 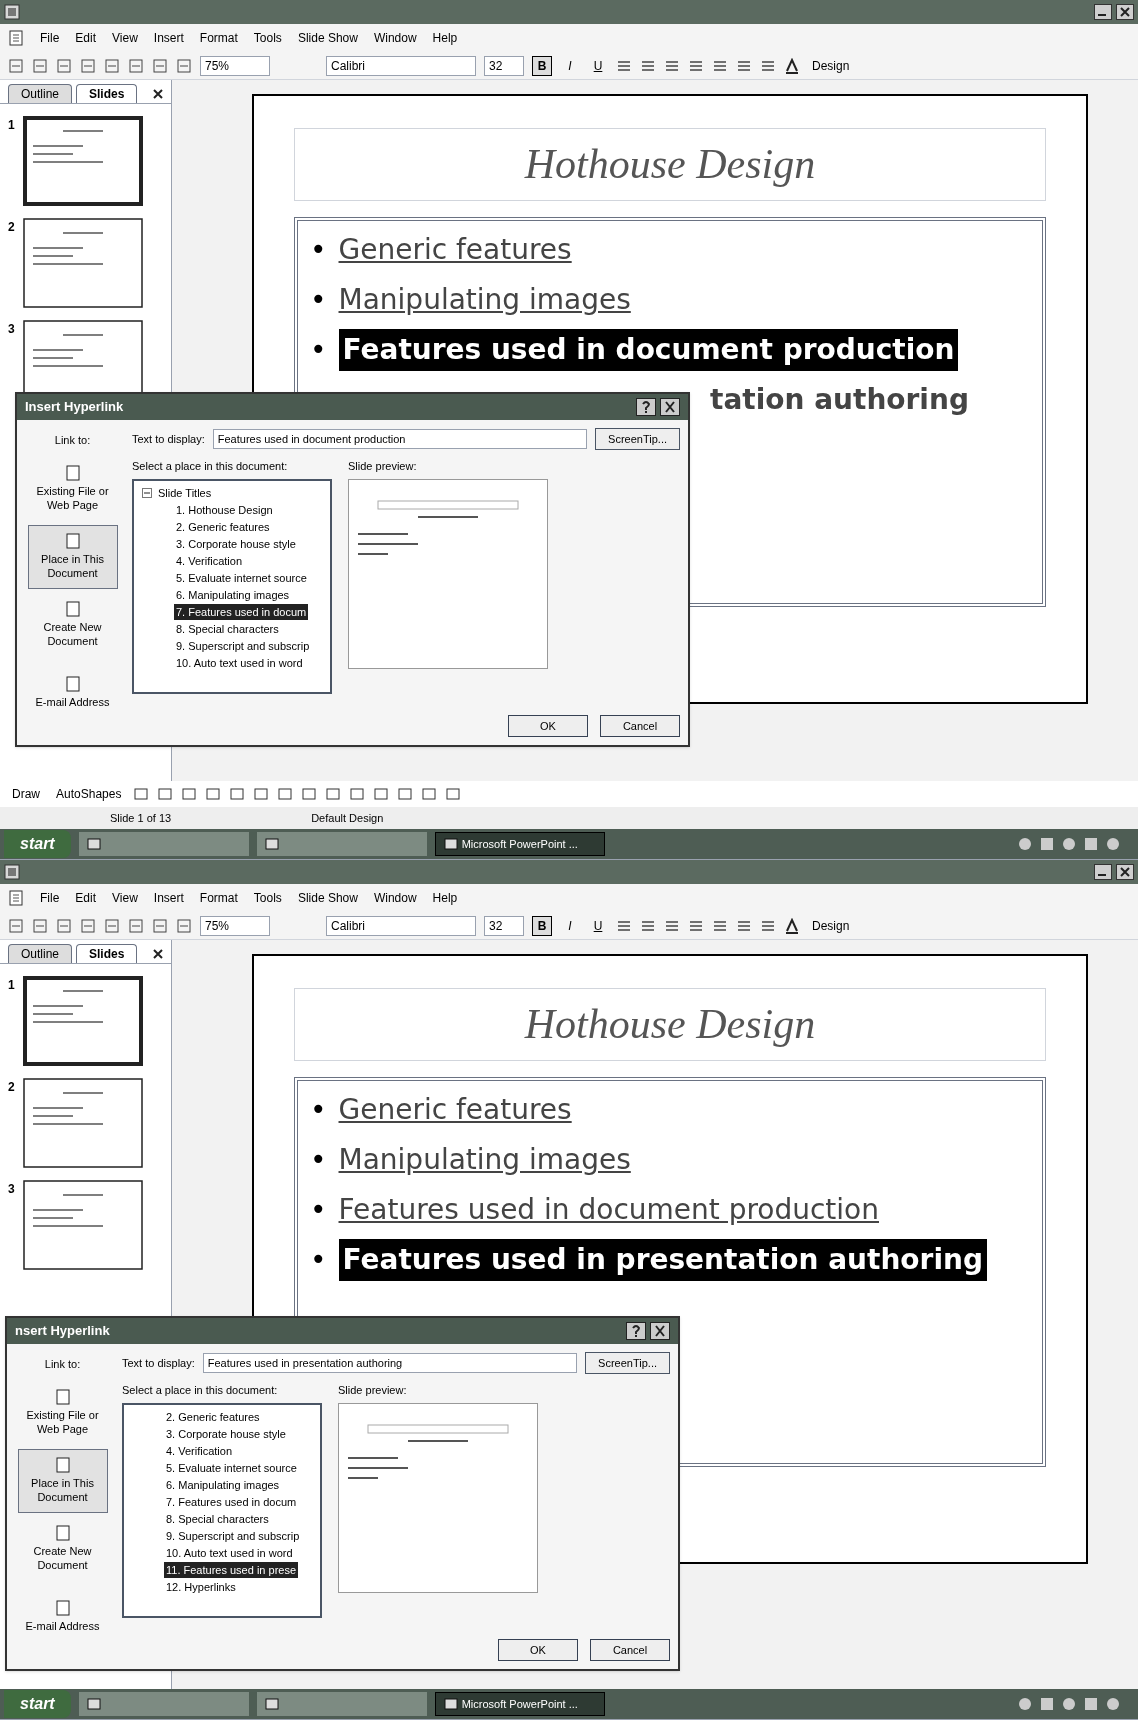 I want to click on link-option: Existing File or Web Page, so click(x=62, y=1412).